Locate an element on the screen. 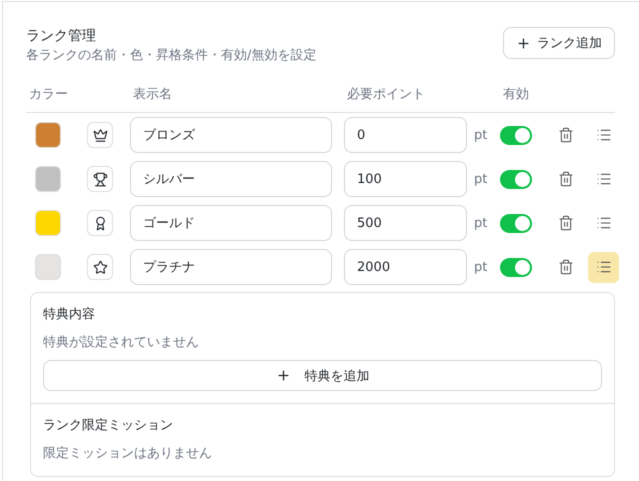  column-header: 必要ポイント is located at coordinates (386, 94).